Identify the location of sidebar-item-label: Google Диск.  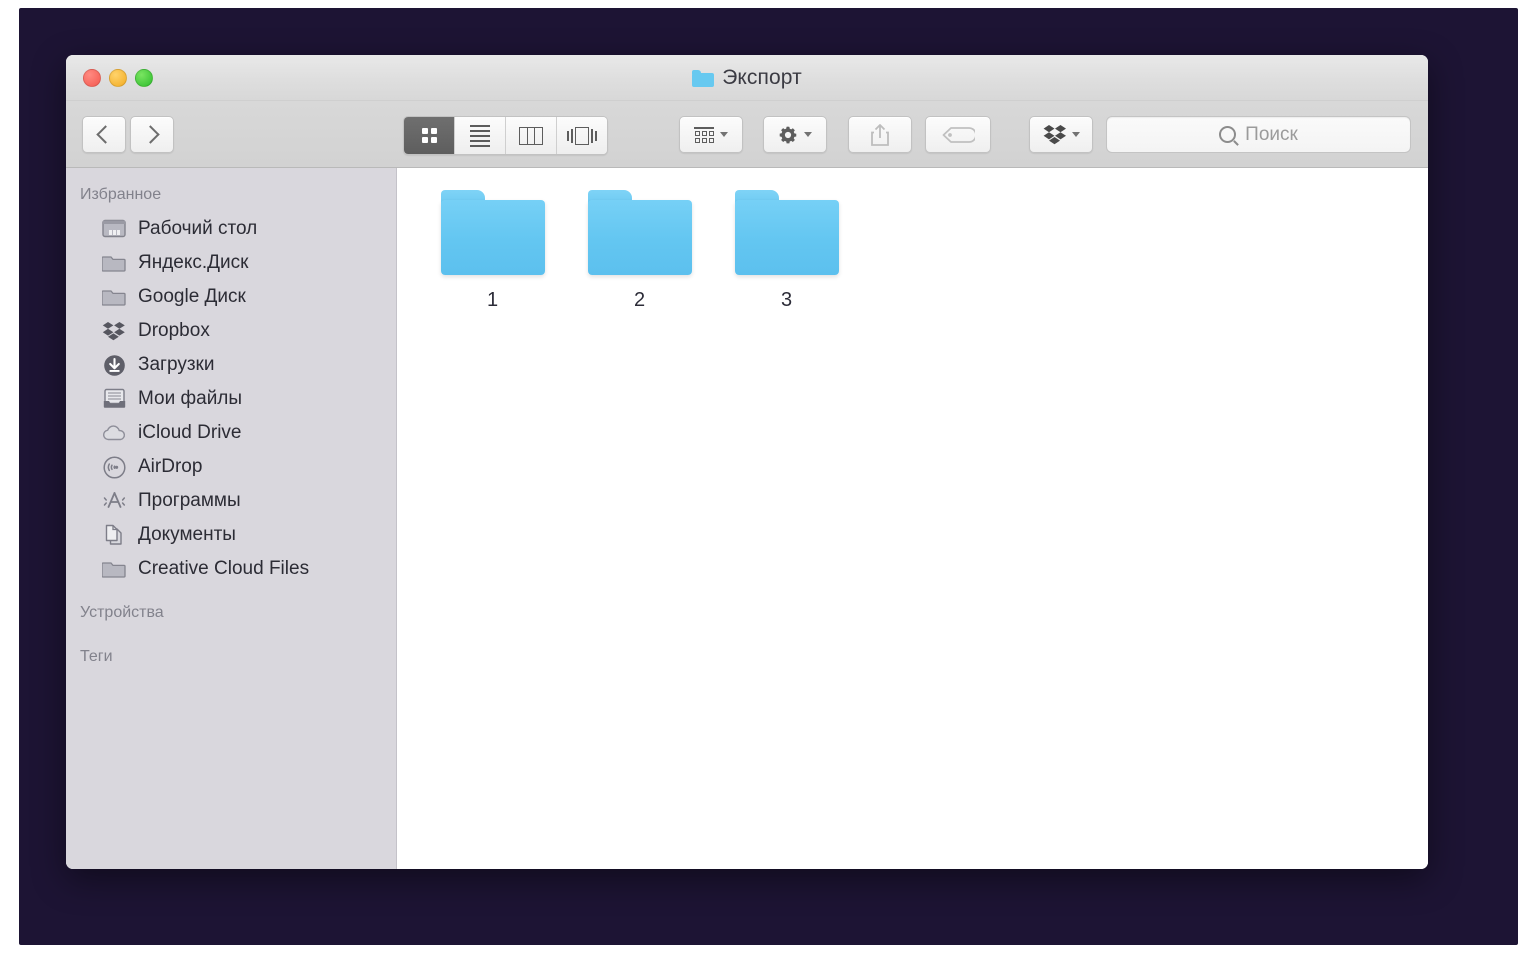
(192, 296).